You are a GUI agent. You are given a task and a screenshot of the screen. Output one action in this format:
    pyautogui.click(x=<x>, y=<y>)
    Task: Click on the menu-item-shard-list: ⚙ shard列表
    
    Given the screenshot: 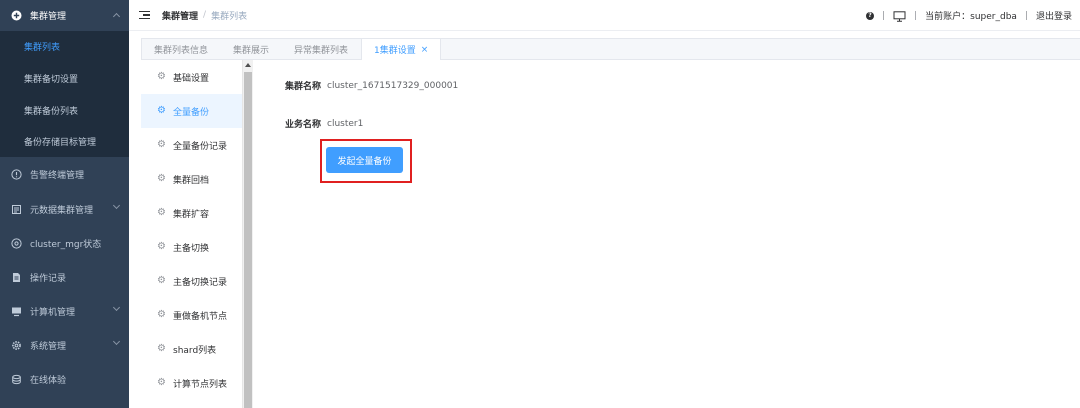 What is the action you would take?
    pyautogui.click(x=191, y=349)
    